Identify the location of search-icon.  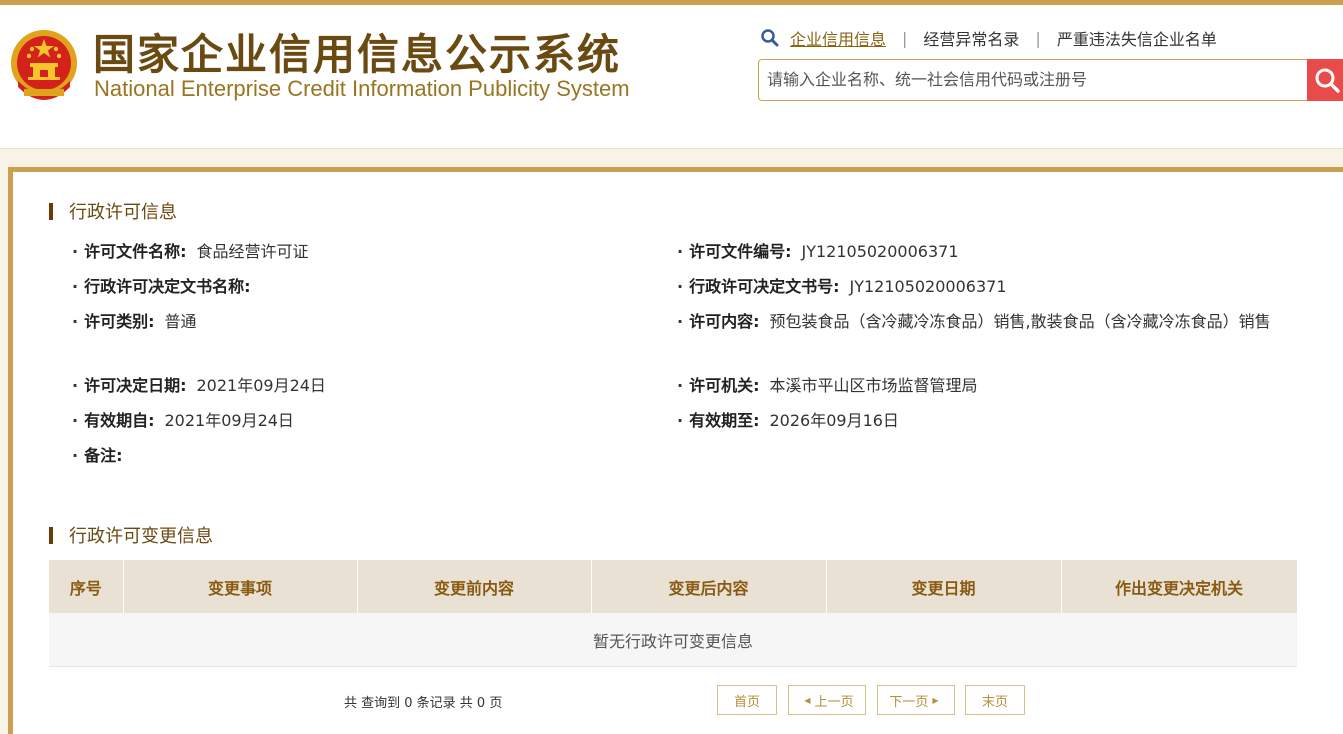
(770, 38).